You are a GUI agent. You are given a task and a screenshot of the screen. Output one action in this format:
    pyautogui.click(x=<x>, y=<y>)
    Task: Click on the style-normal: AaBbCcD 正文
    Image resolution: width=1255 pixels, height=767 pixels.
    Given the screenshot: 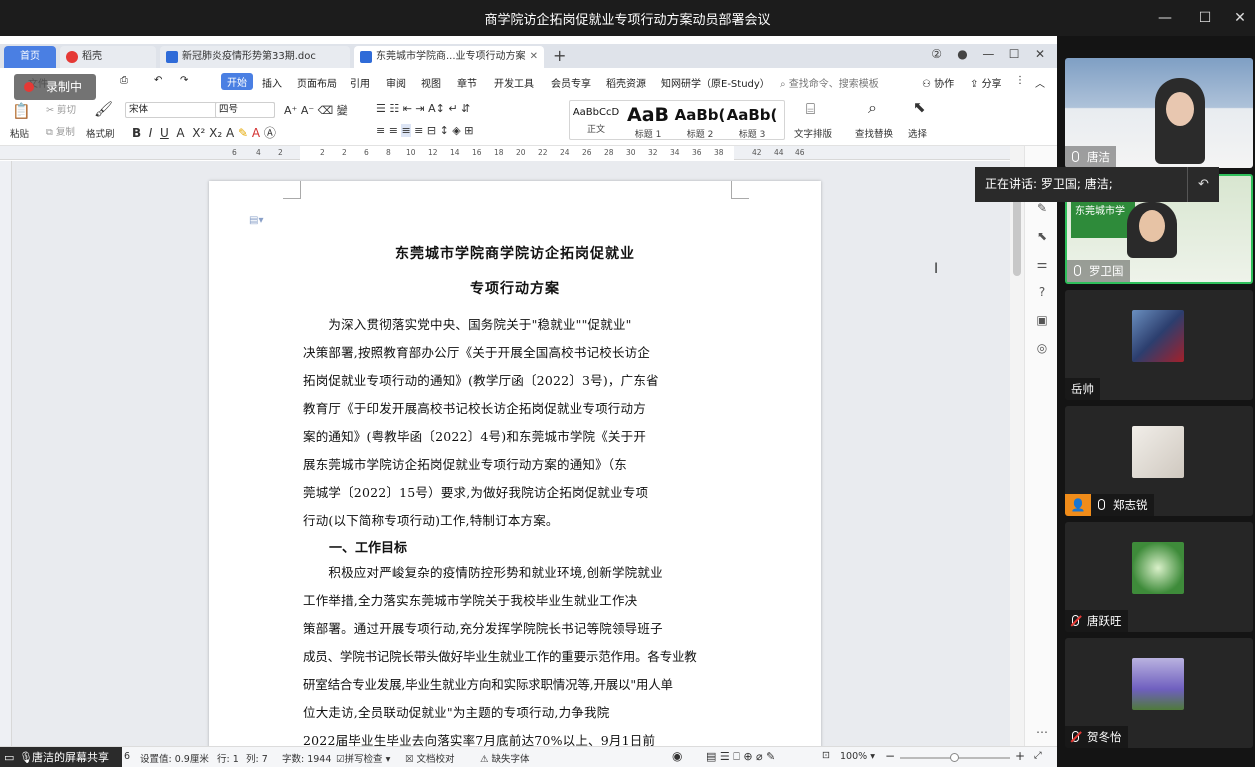 What is the action you would take?
    pyautogui.click(x=596, y=120)
    